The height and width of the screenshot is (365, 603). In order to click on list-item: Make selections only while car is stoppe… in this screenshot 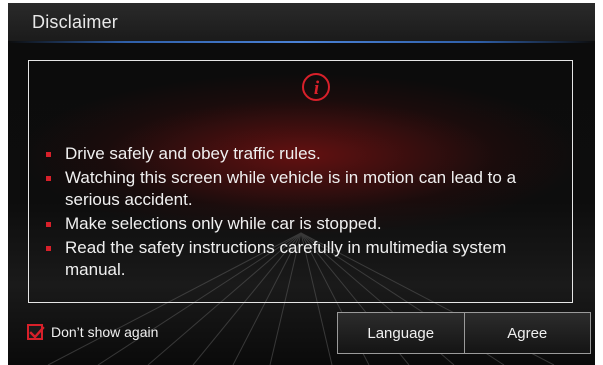, I will do `click(303, 224)`.